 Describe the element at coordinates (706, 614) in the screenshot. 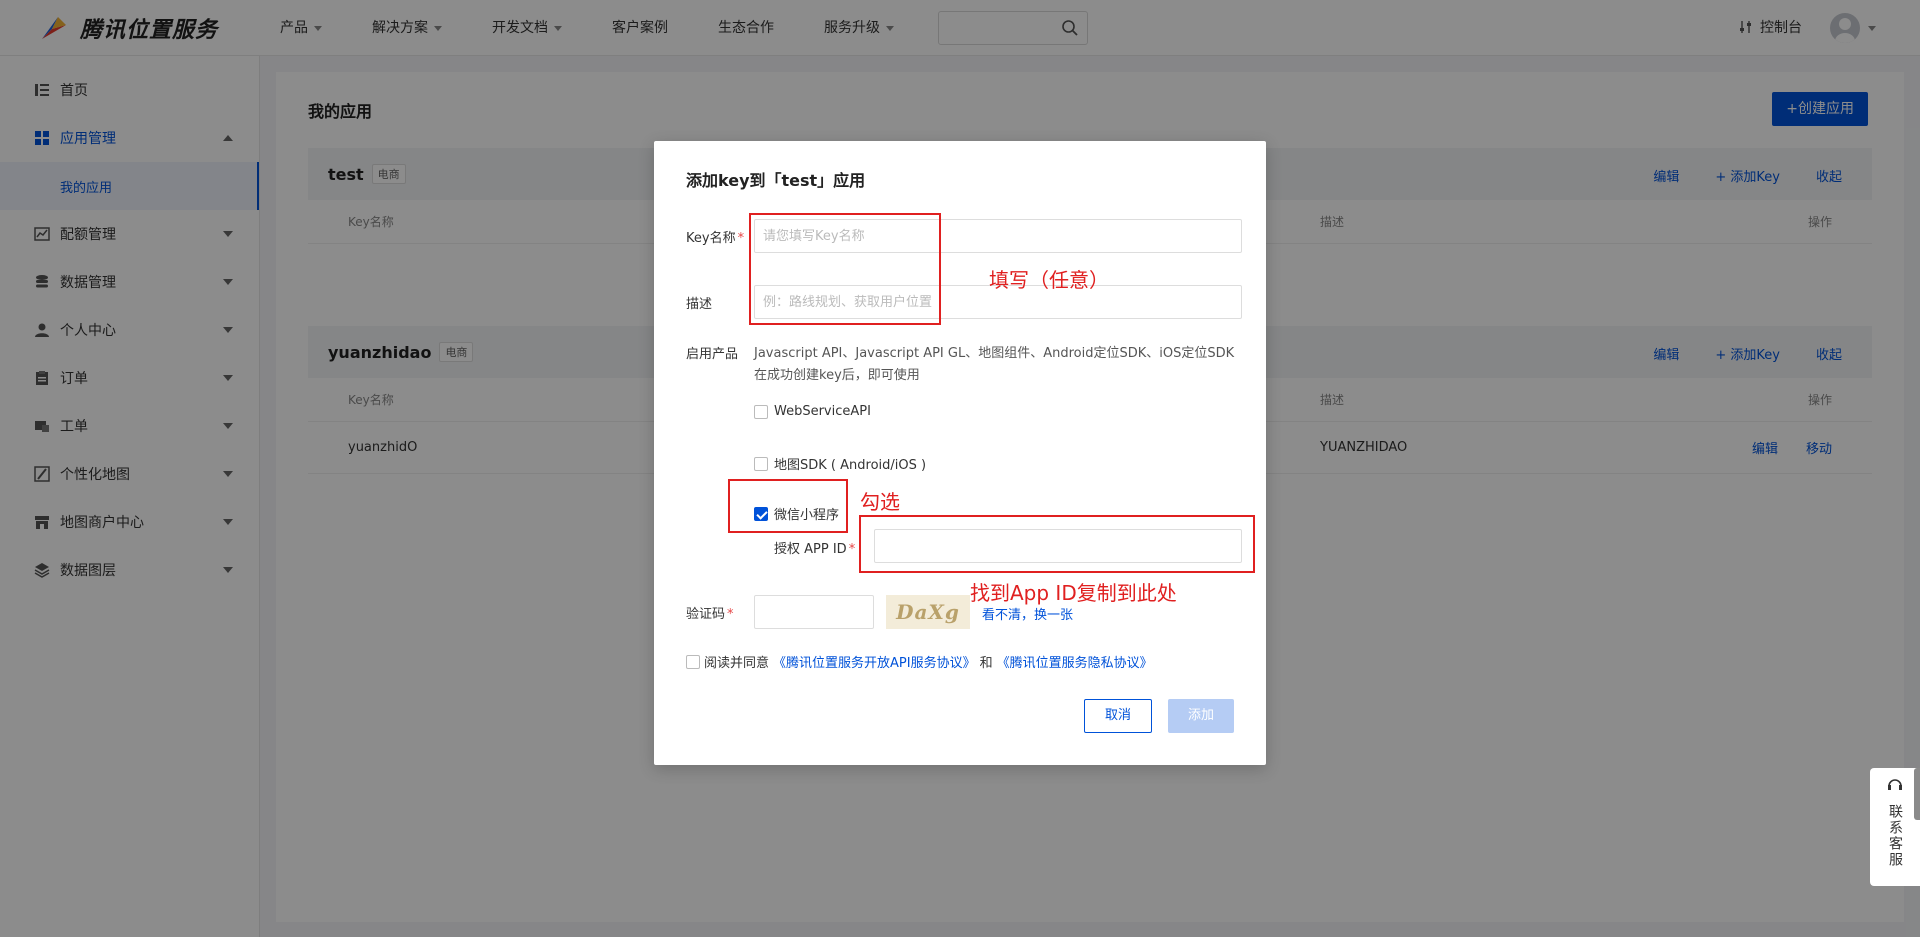

I see `captcha-label-text: 验证码` at that location.